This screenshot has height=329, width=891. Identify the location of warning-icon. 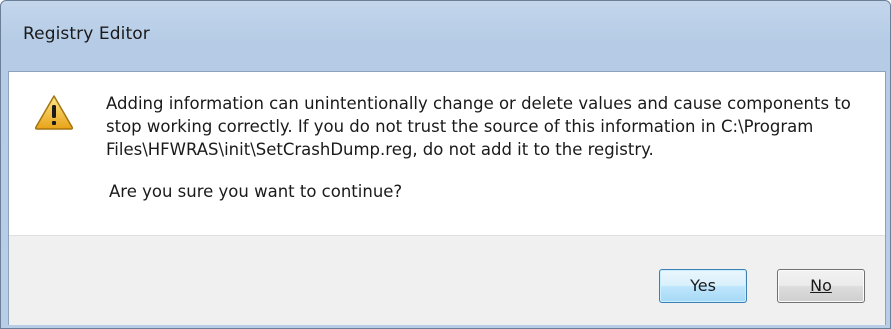
(54, 112).